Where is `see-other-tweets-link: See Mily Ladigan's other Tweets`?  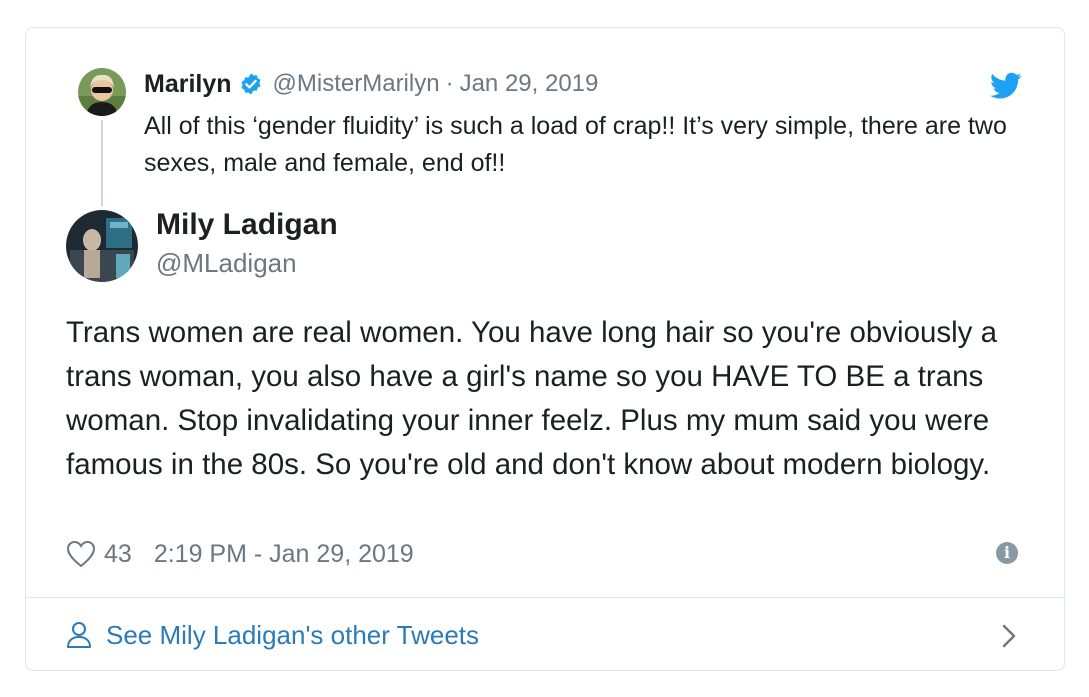
see-other-tweets-link: See Mily Ladigan's other Tweets is located at coordinates (272, 635).